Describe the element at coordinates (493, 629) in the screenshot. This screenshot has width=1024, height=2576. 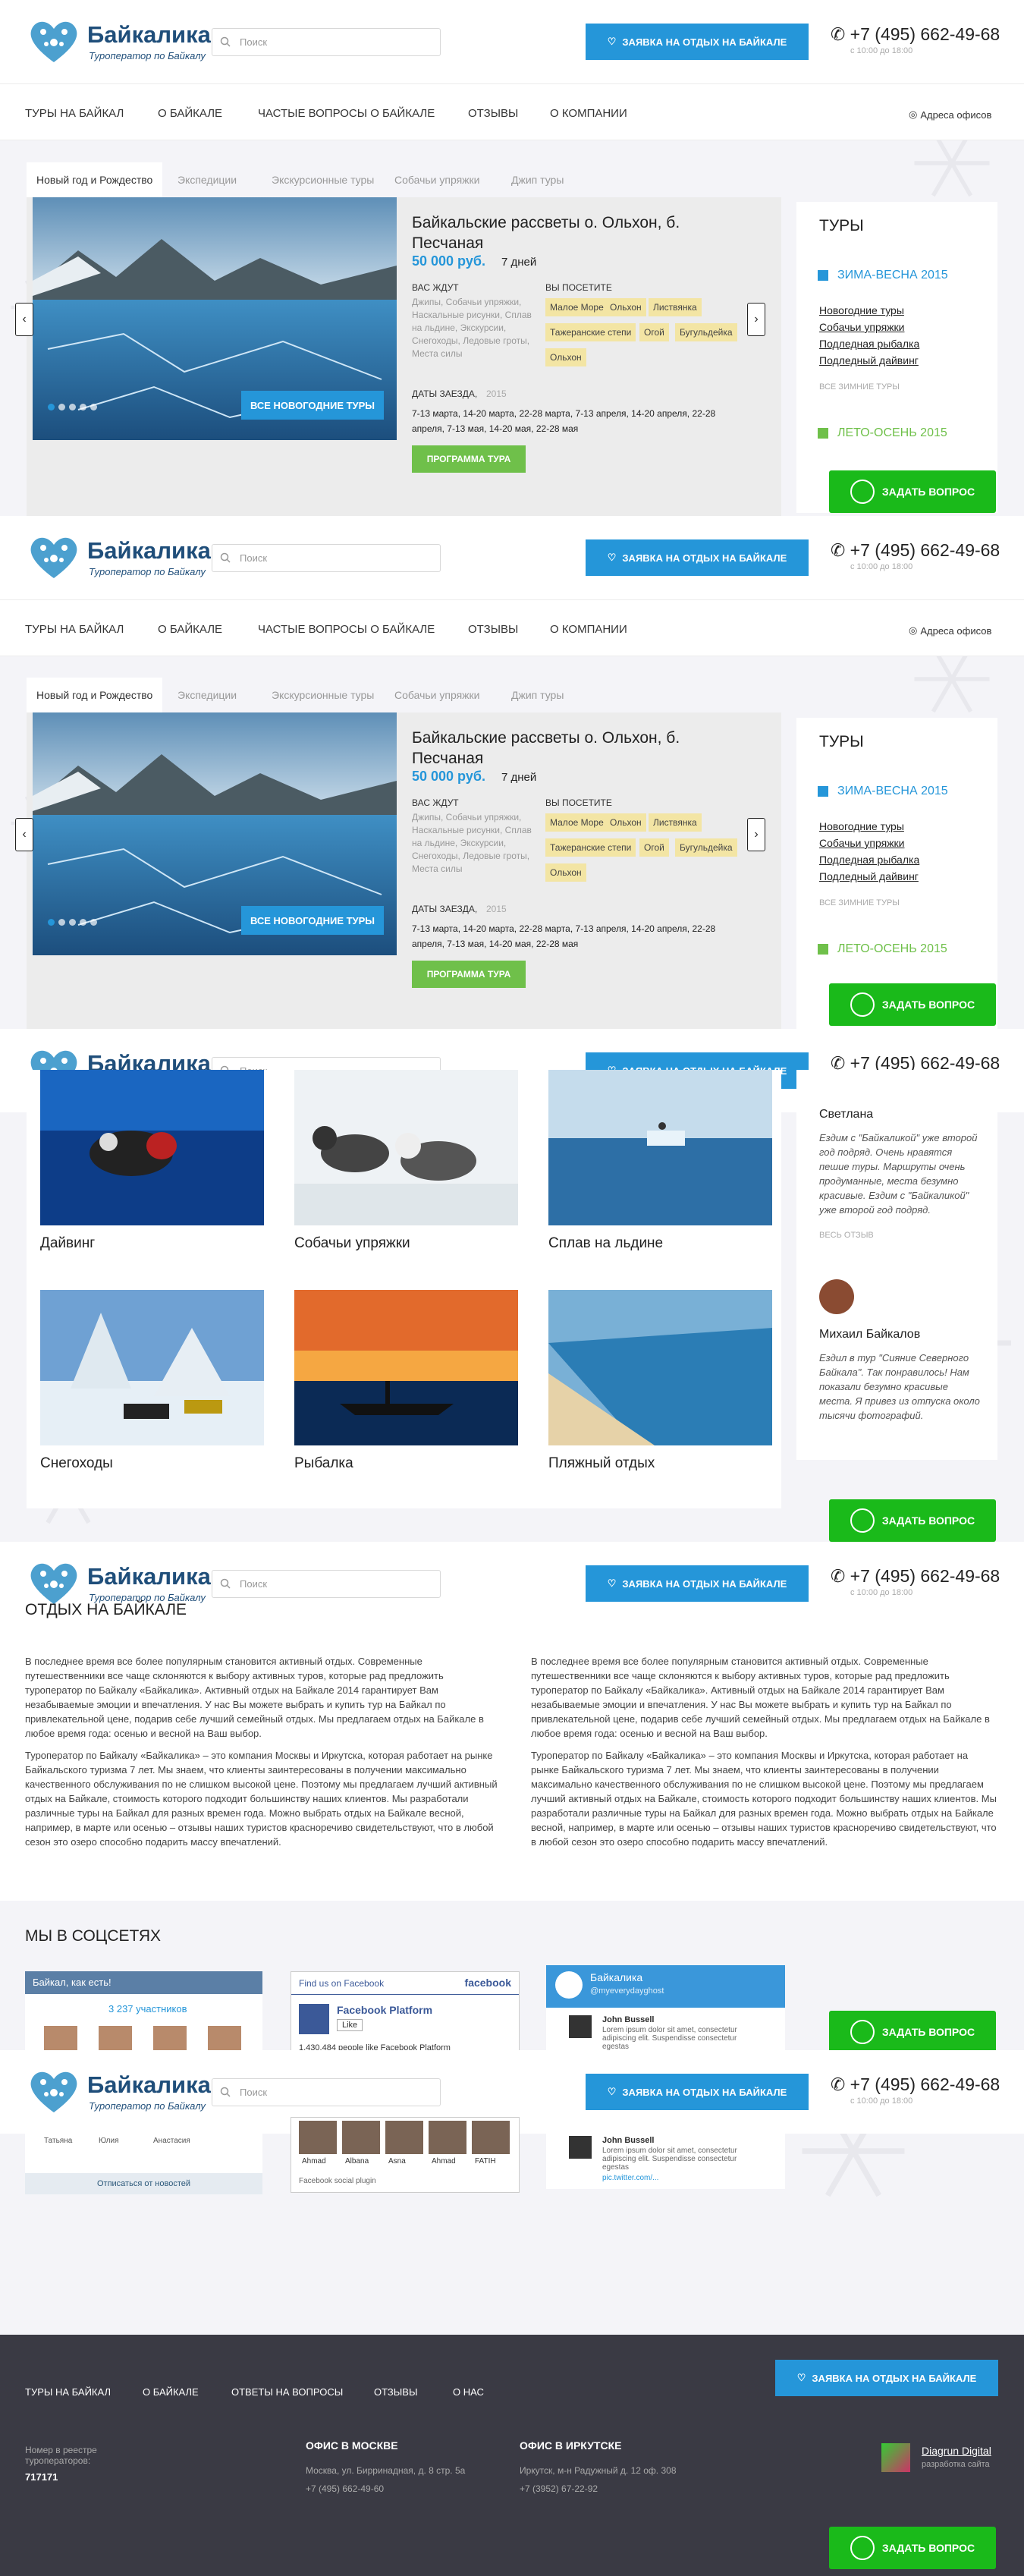
I see `nav-item-3: ОТЗЫВЫ` at that location.